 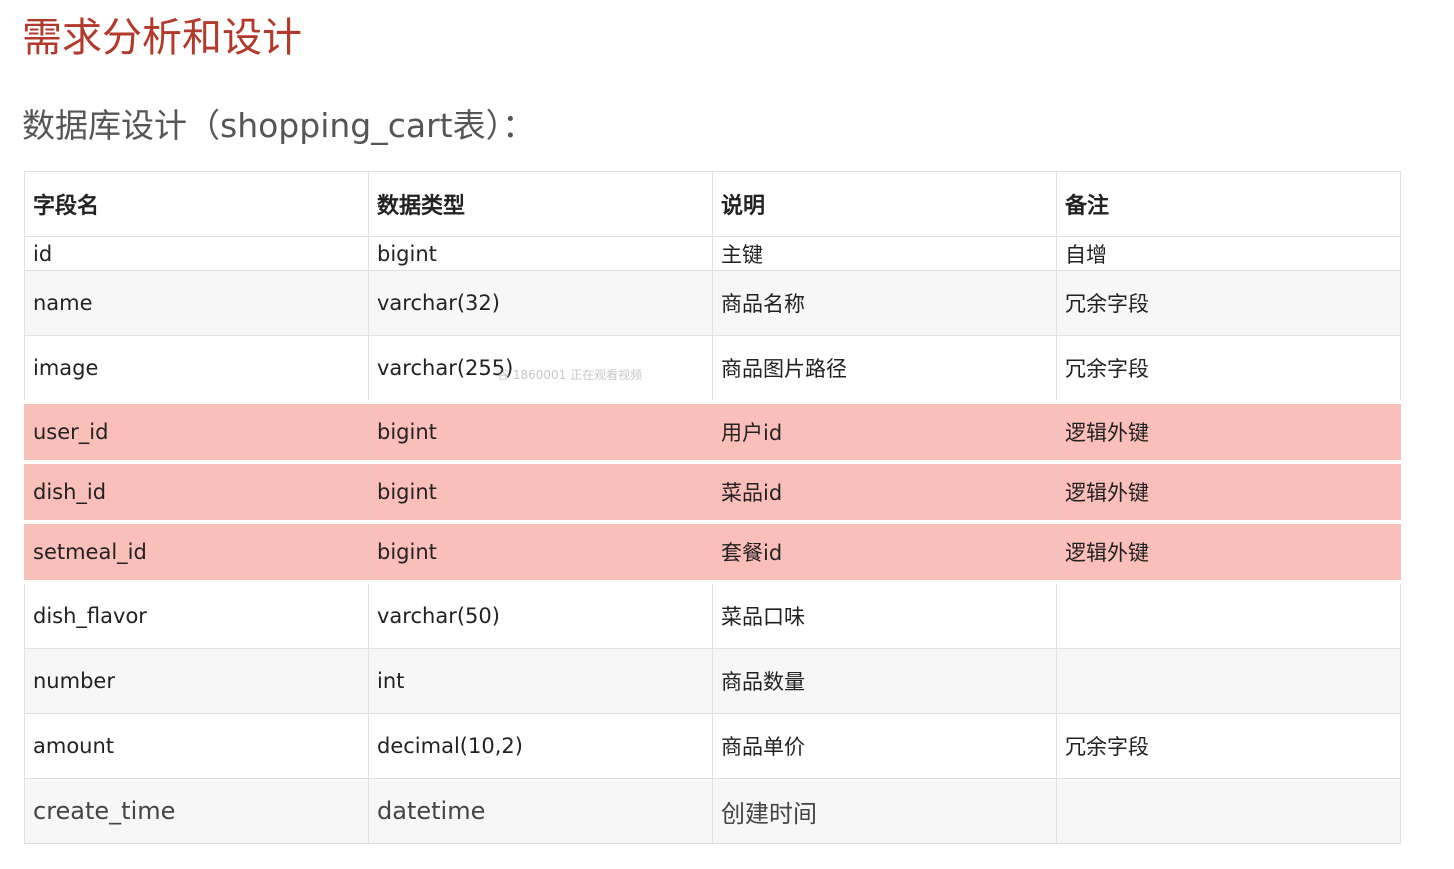 I want to click on cell-data-type: int, so click(x=540, y=681).